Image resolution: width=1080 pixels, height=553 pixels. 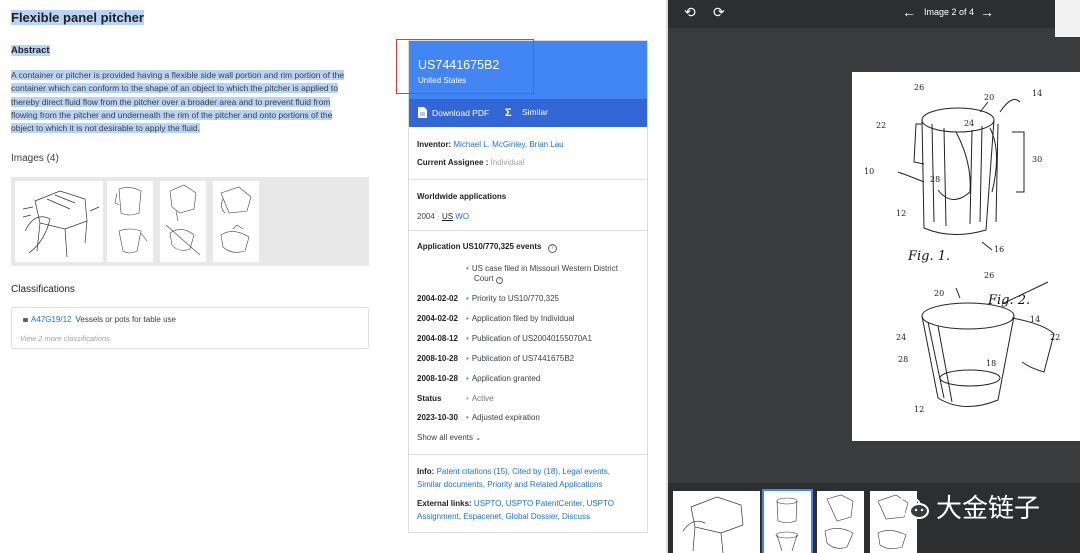 I want to click on event-text: • Adjusted expiration, so click(x=503, y=417).